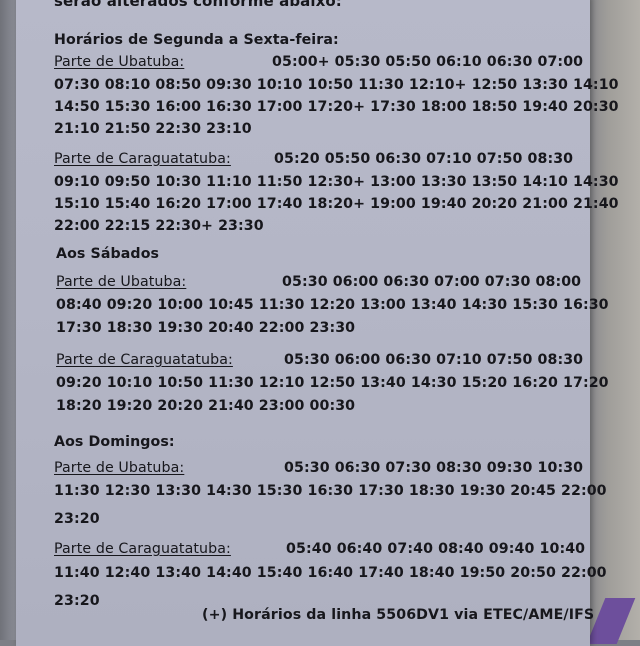  Describe the element at coordinates (119, 468) in the screenshot. I see `sunday-ubatuba-label: Parte de Ubatuba:` at that location.